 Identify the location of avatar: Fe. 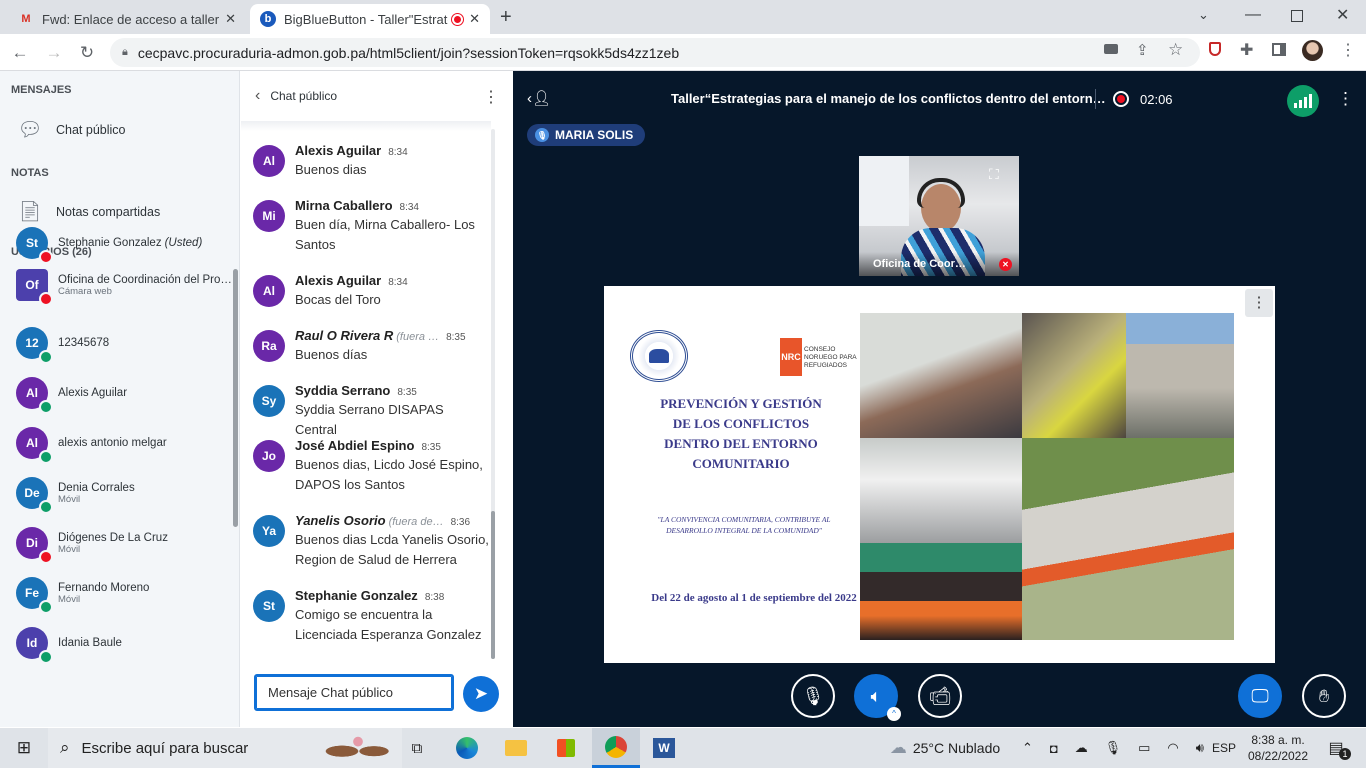
(34, 595).